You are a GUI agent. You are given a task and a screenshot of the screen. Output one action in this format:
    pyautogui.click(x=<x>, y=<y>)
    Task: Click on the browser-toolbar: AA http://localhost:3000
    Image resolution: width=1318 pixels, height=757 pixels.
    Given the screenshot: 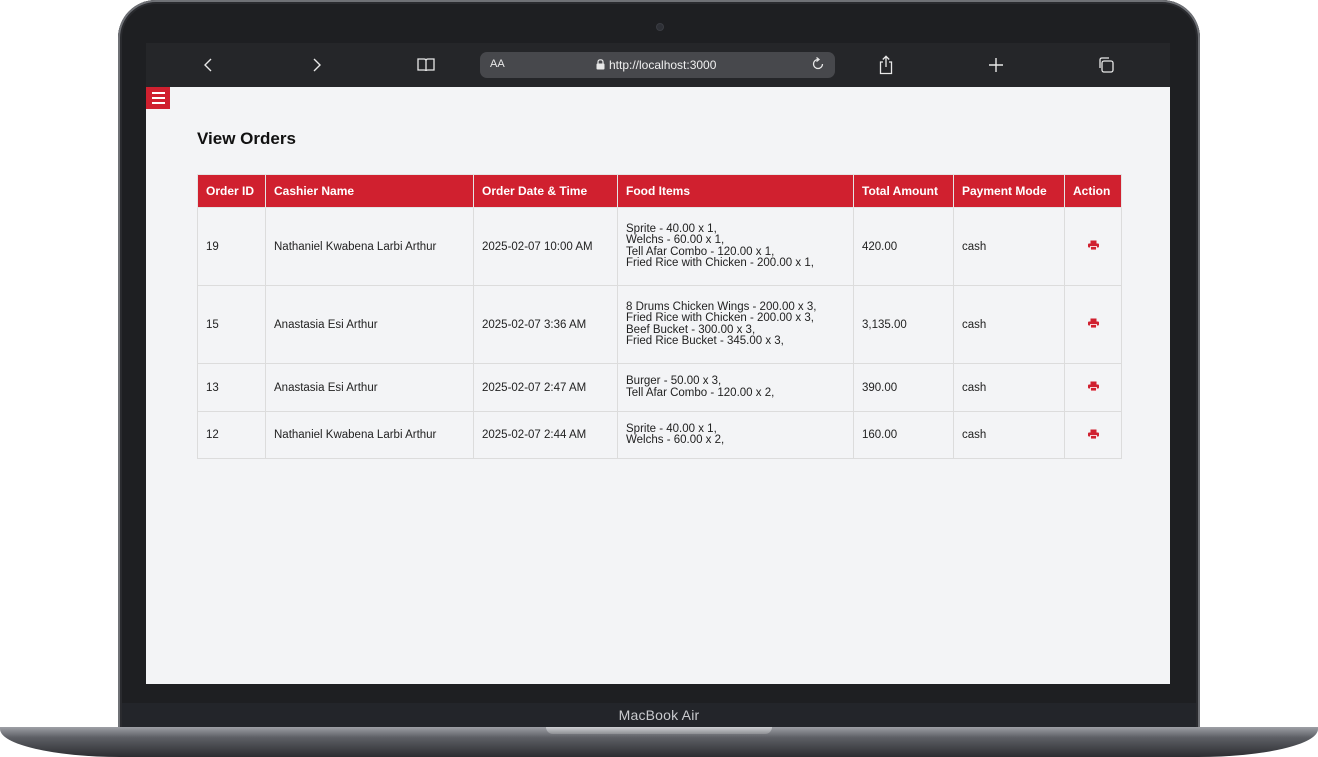 What is the action you would take?
    pyautogui.click(x=658, y=65)
    